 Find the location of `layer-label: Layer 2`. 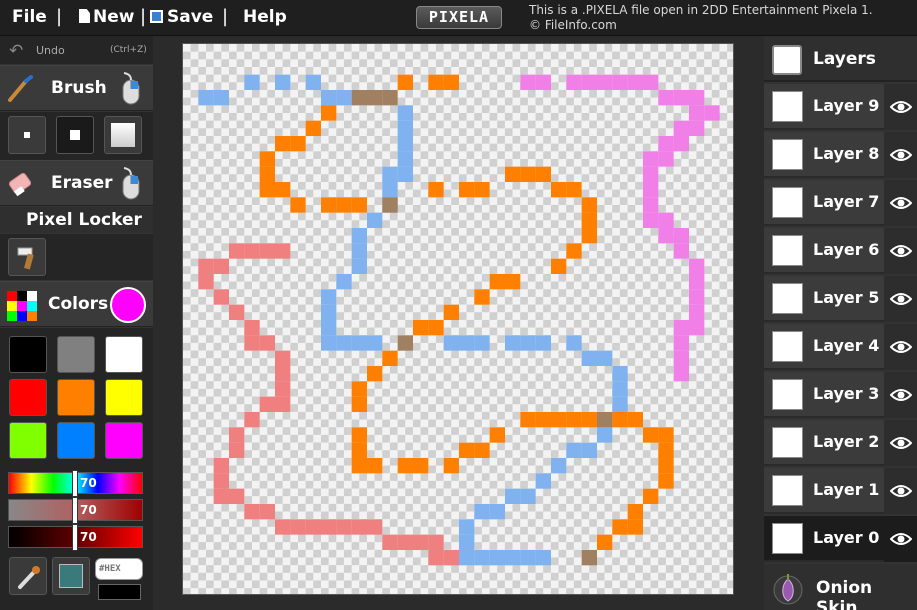

layer-label: Layer 2 is located at coordinates (846, 441).